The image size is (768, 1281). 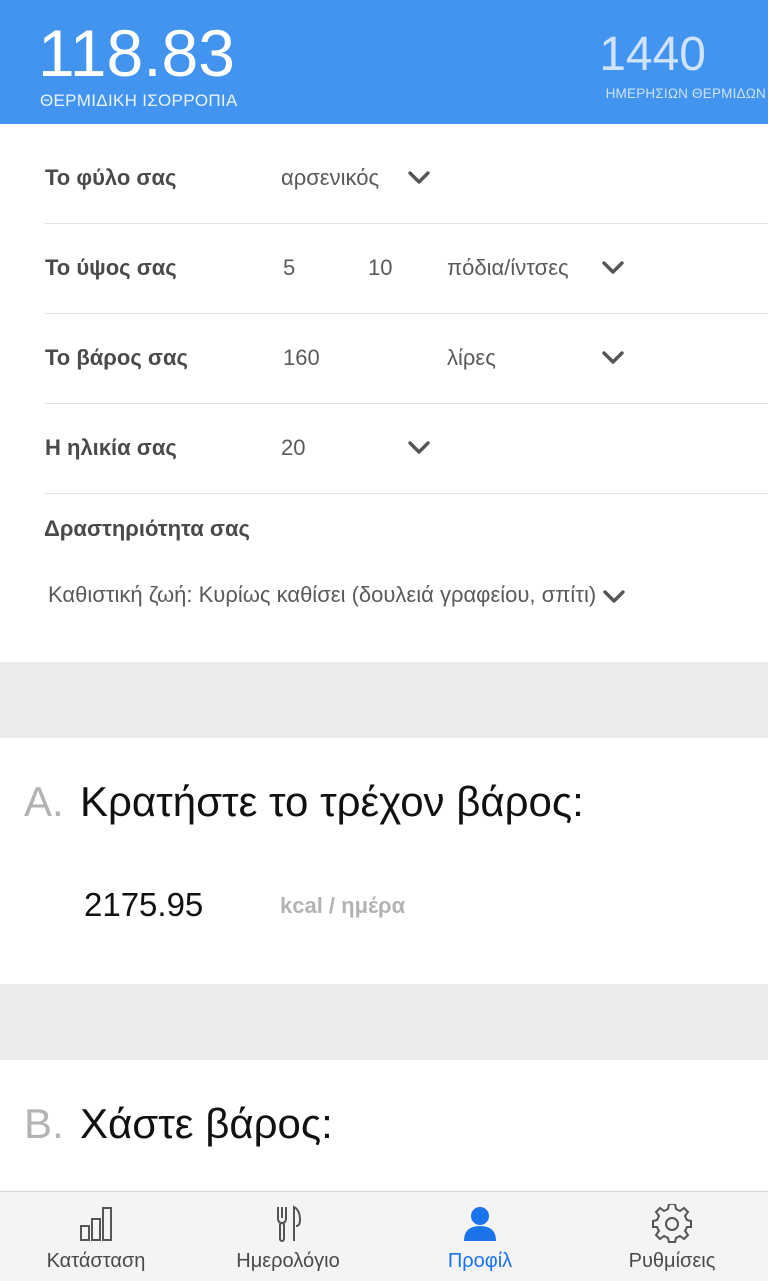 I want to click on daily-calories-label: ΗΜΕΡΗΣΙΩΝ ΘΕΡΜΙΔΩΝ, so click(x=685, y=93).